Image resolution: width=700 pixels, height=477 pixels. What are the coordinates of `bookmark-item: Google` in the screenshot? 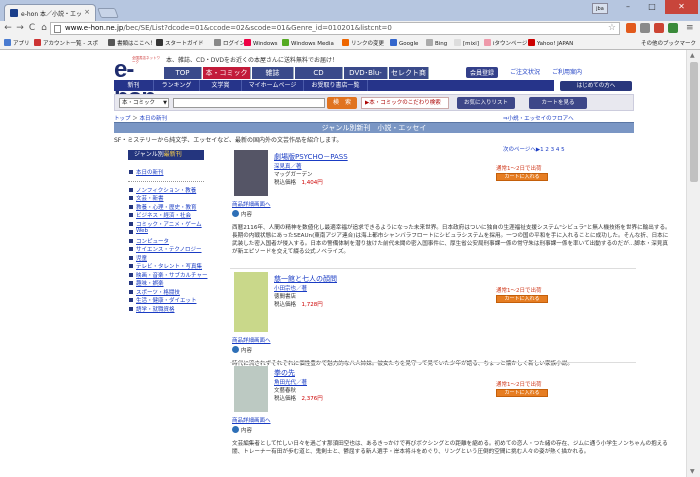 It's located at (404, 43).